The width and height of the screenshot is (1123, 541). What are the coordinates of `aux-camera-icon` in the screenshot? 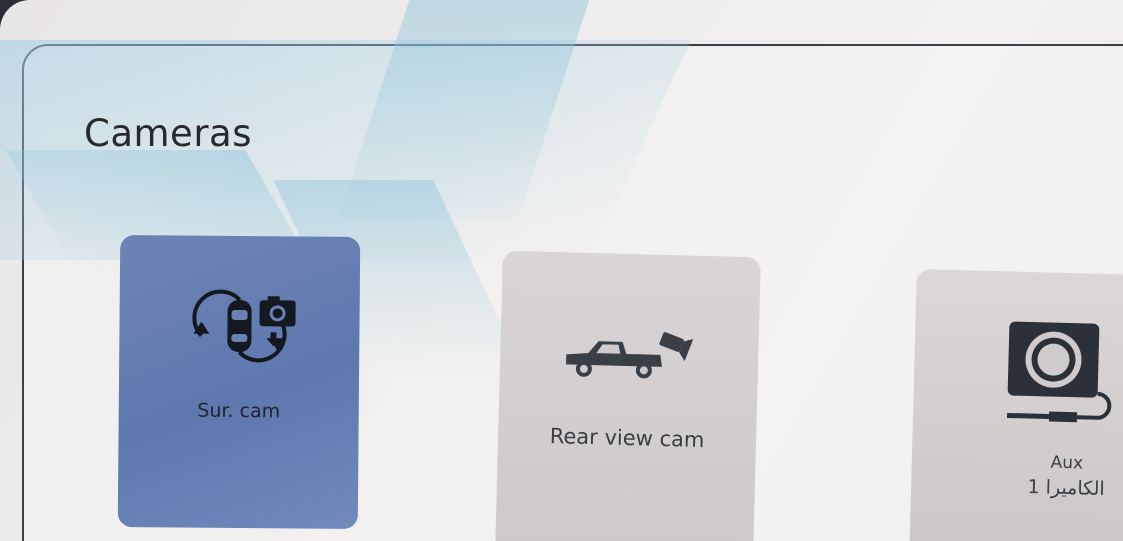 It's located at (1059, 372).